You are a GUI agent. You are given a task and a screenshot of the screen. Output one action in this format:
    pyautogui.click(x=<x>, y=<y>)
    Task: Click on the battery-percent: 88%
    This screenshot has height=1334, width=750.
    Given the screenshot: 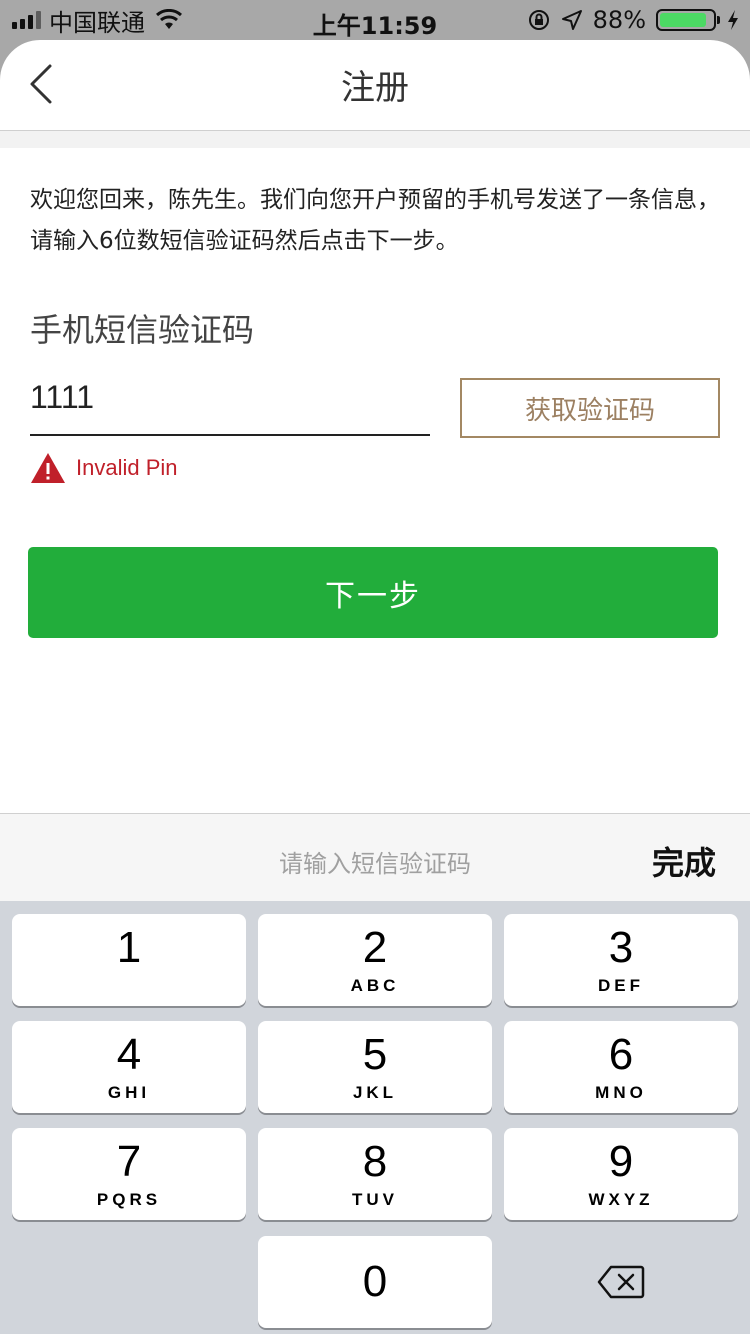 What is the action you would take?
    pyautogui.click(x=619, y=20)
    